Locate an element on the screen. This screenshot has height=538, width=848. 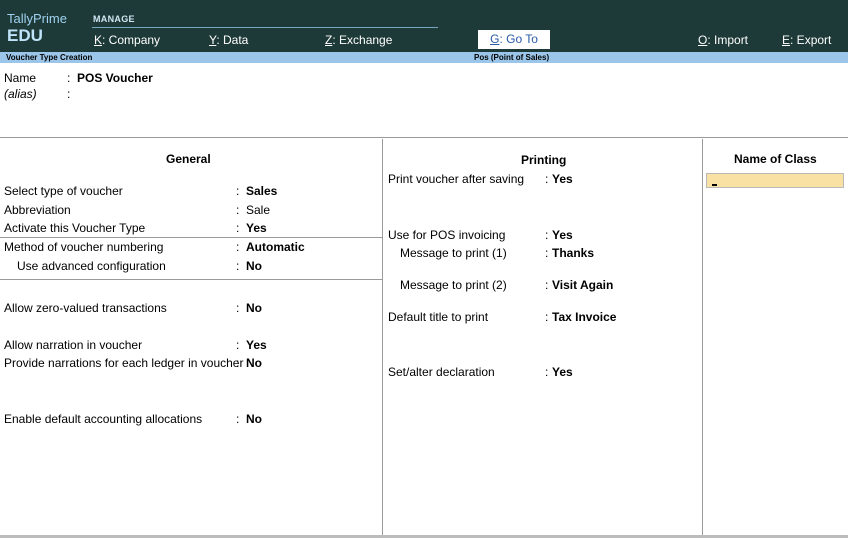
print-after-saving-label: Print voucher after saving is located at coordinates (456, 179).